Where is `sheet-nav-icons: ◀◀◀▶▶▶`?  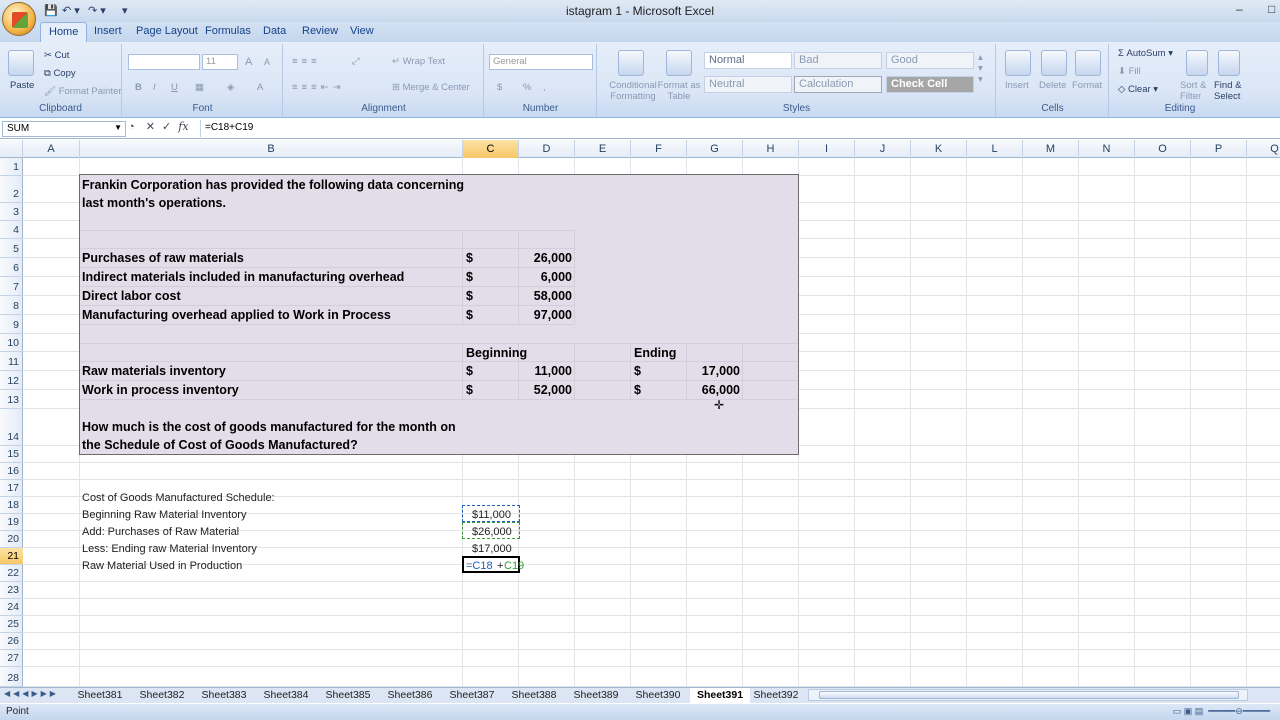
sheet-nav-icons: ◀◀◀▶▶▶ is located at coordinates (31, 693).